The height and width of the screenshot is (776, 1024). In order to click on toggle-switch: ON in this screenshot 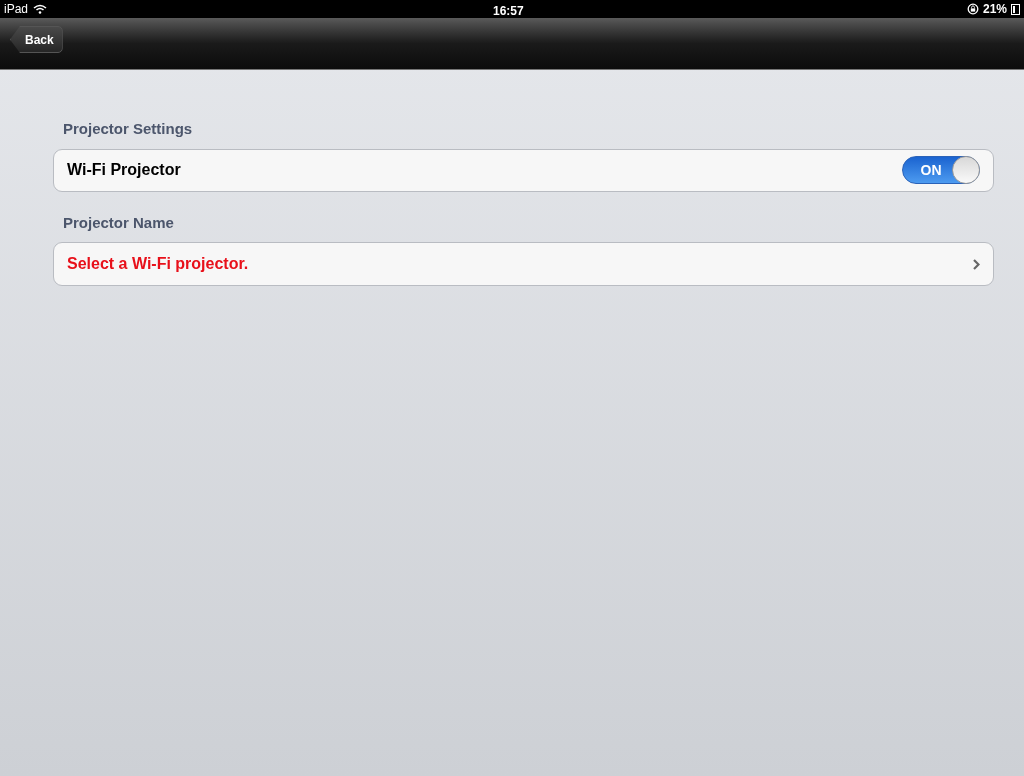, I will do `click(941, 170)`.